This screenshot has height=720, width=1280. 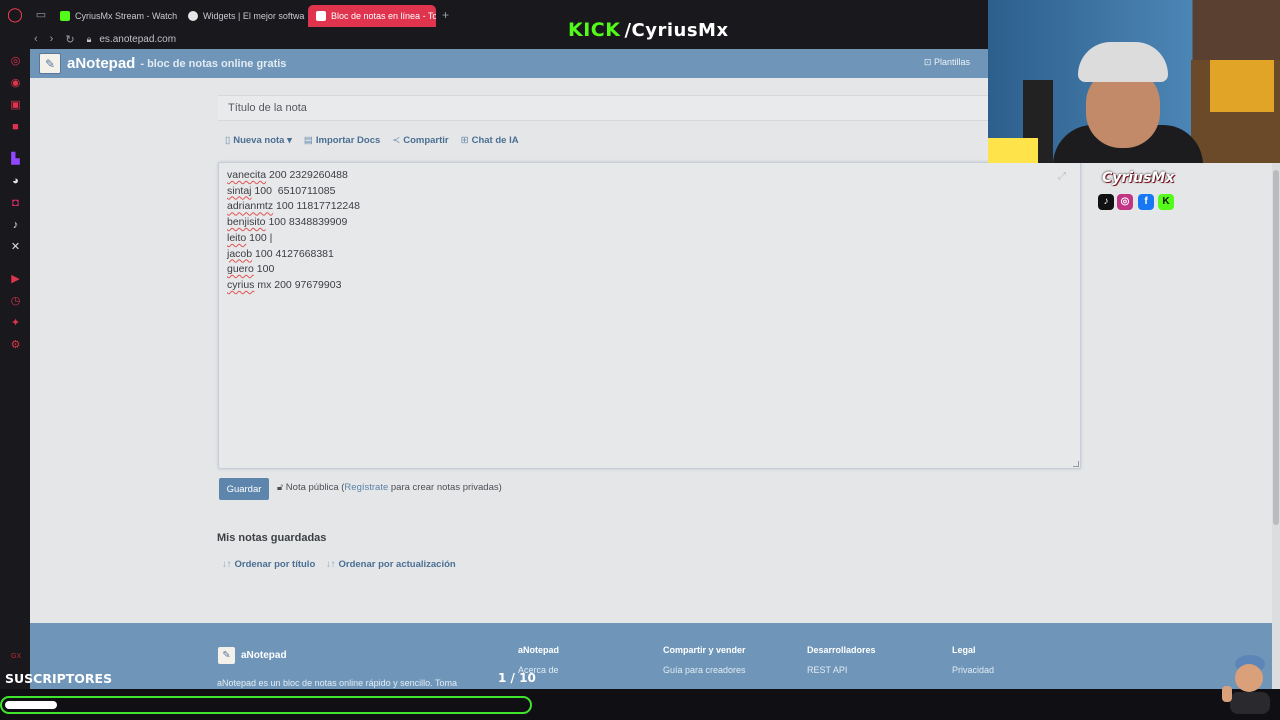 I want to click on sort-title-label: Ordenar por título, so click(x=275, y=564).